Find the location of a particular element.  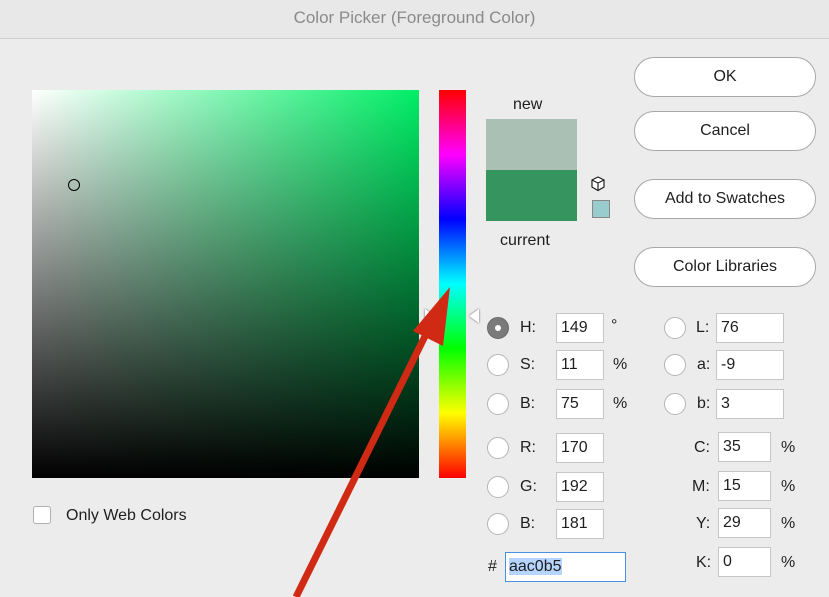

cyan-label: C: is located at coordinates (702, 447).